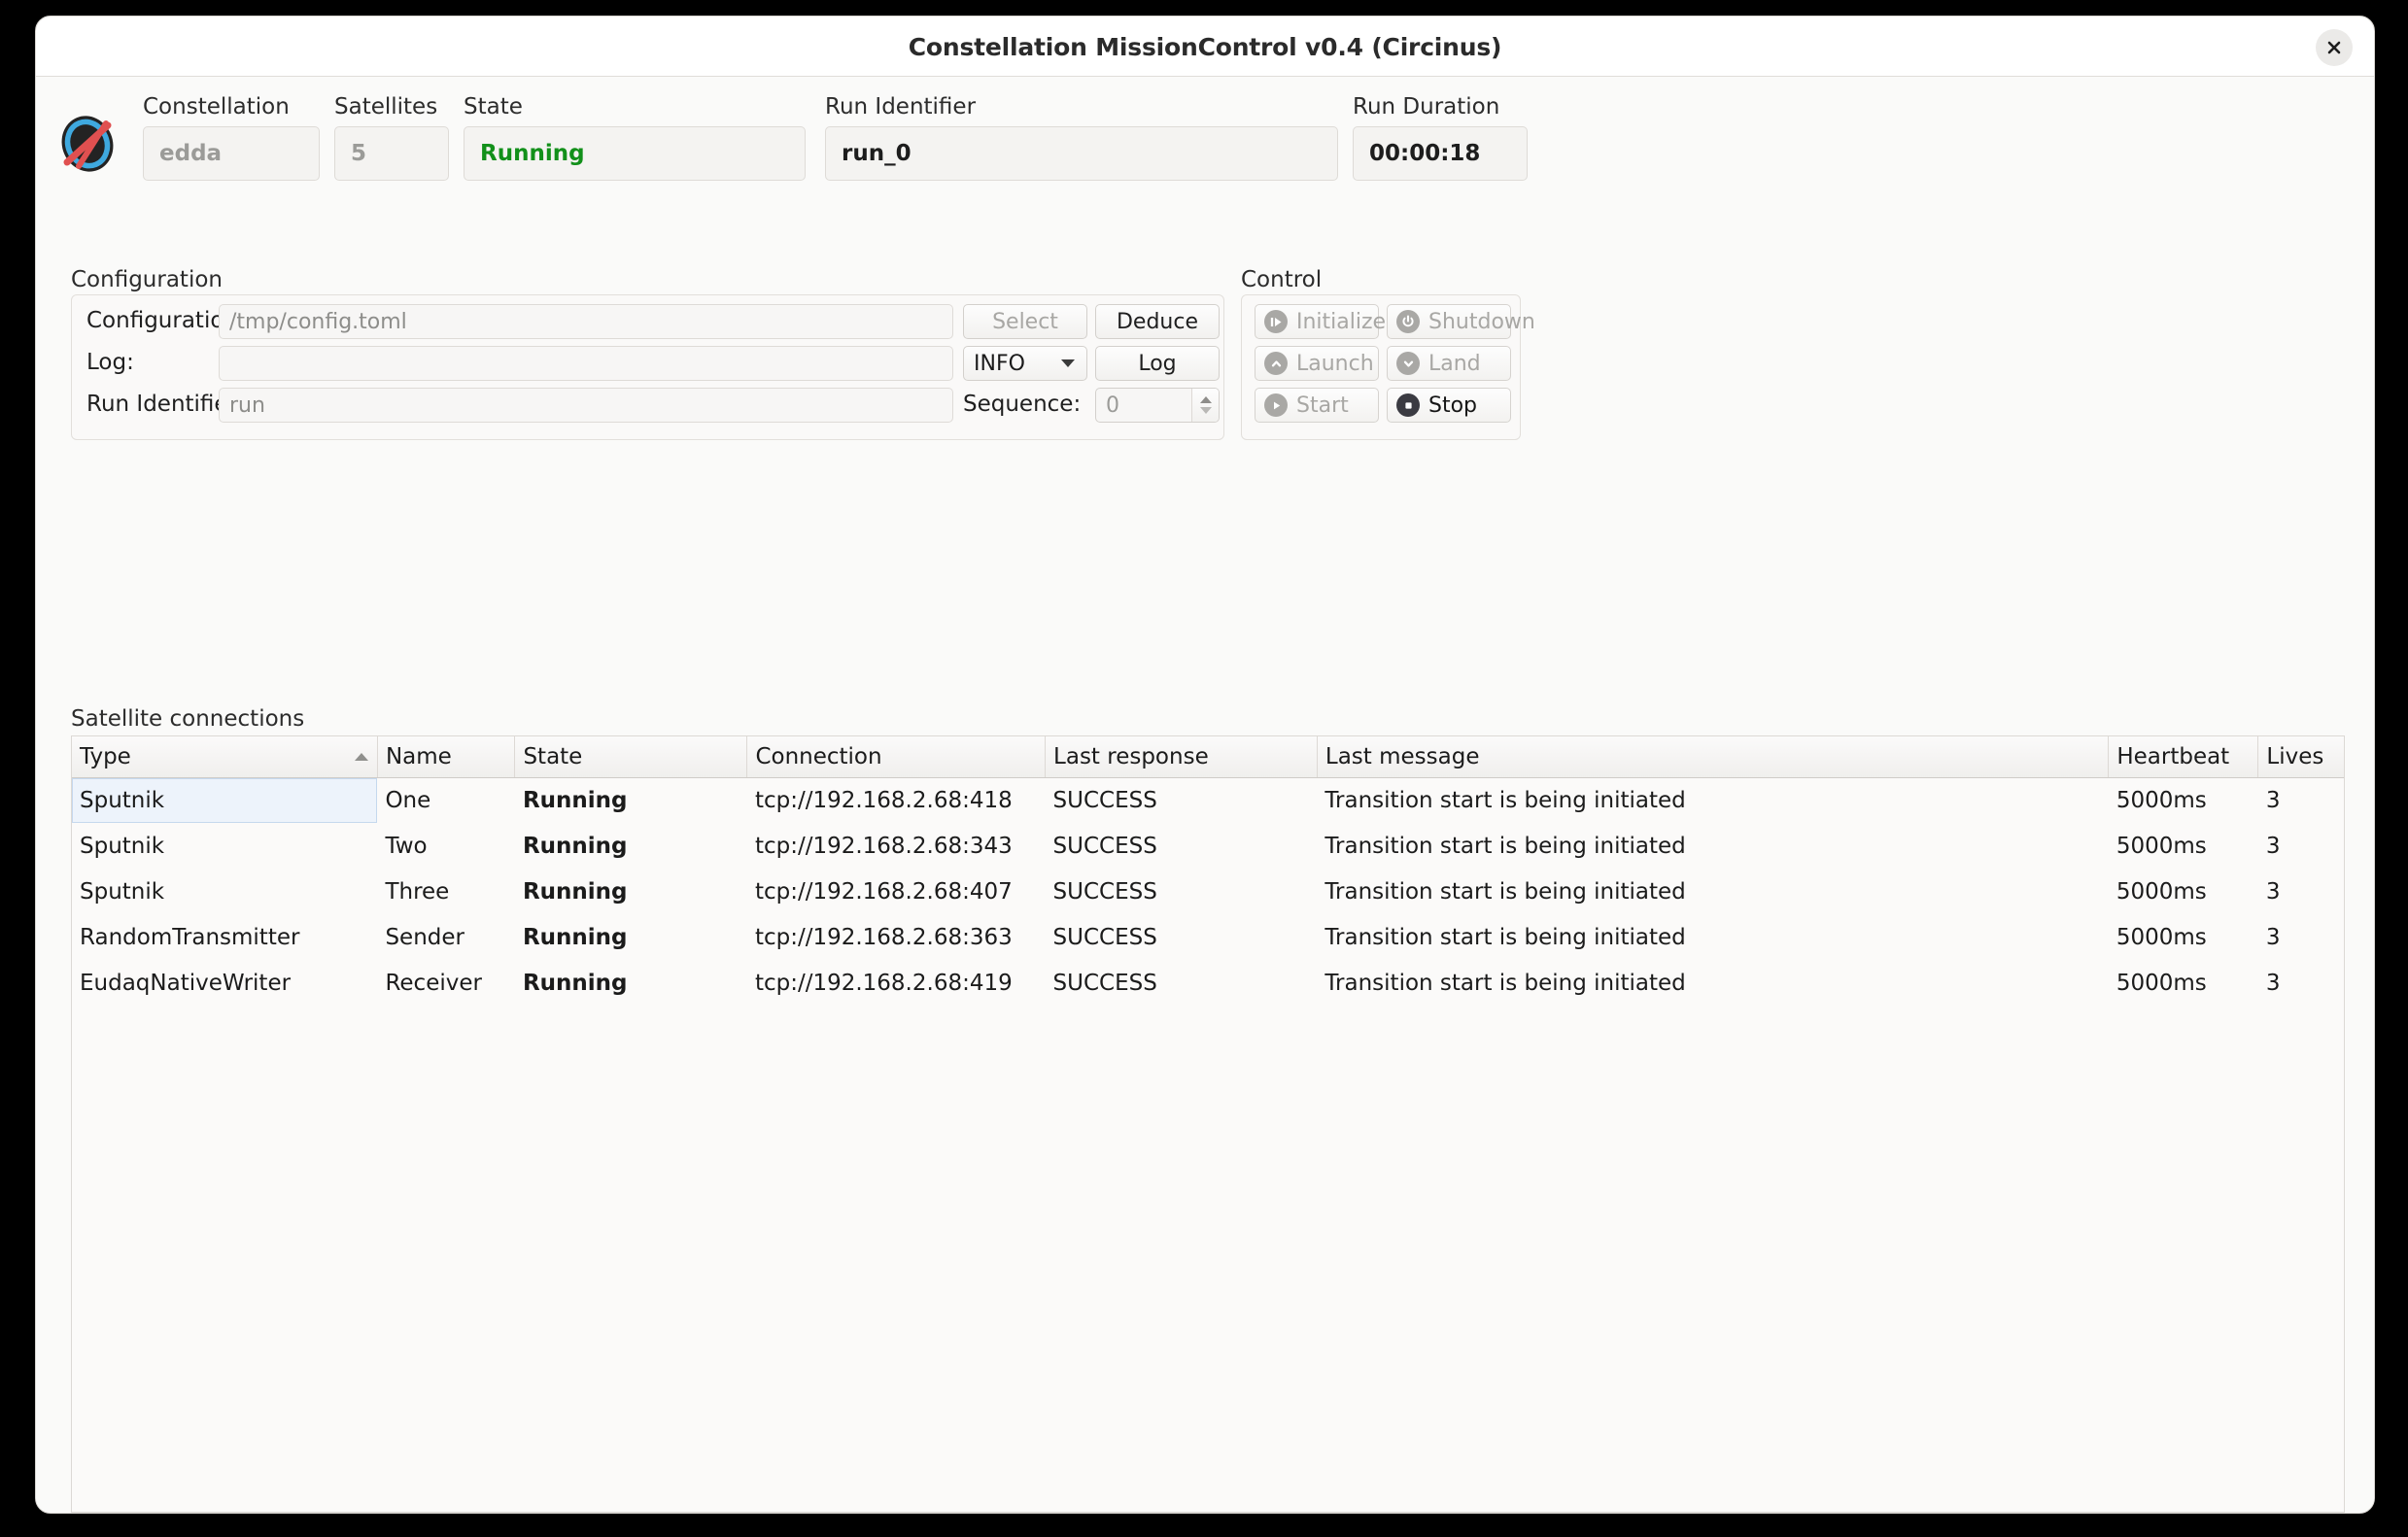 Image resolution: width=2408 pixels, height=1537 pixels. I want to click on constellation-field-group: Constellation edda, so click(231, 137).